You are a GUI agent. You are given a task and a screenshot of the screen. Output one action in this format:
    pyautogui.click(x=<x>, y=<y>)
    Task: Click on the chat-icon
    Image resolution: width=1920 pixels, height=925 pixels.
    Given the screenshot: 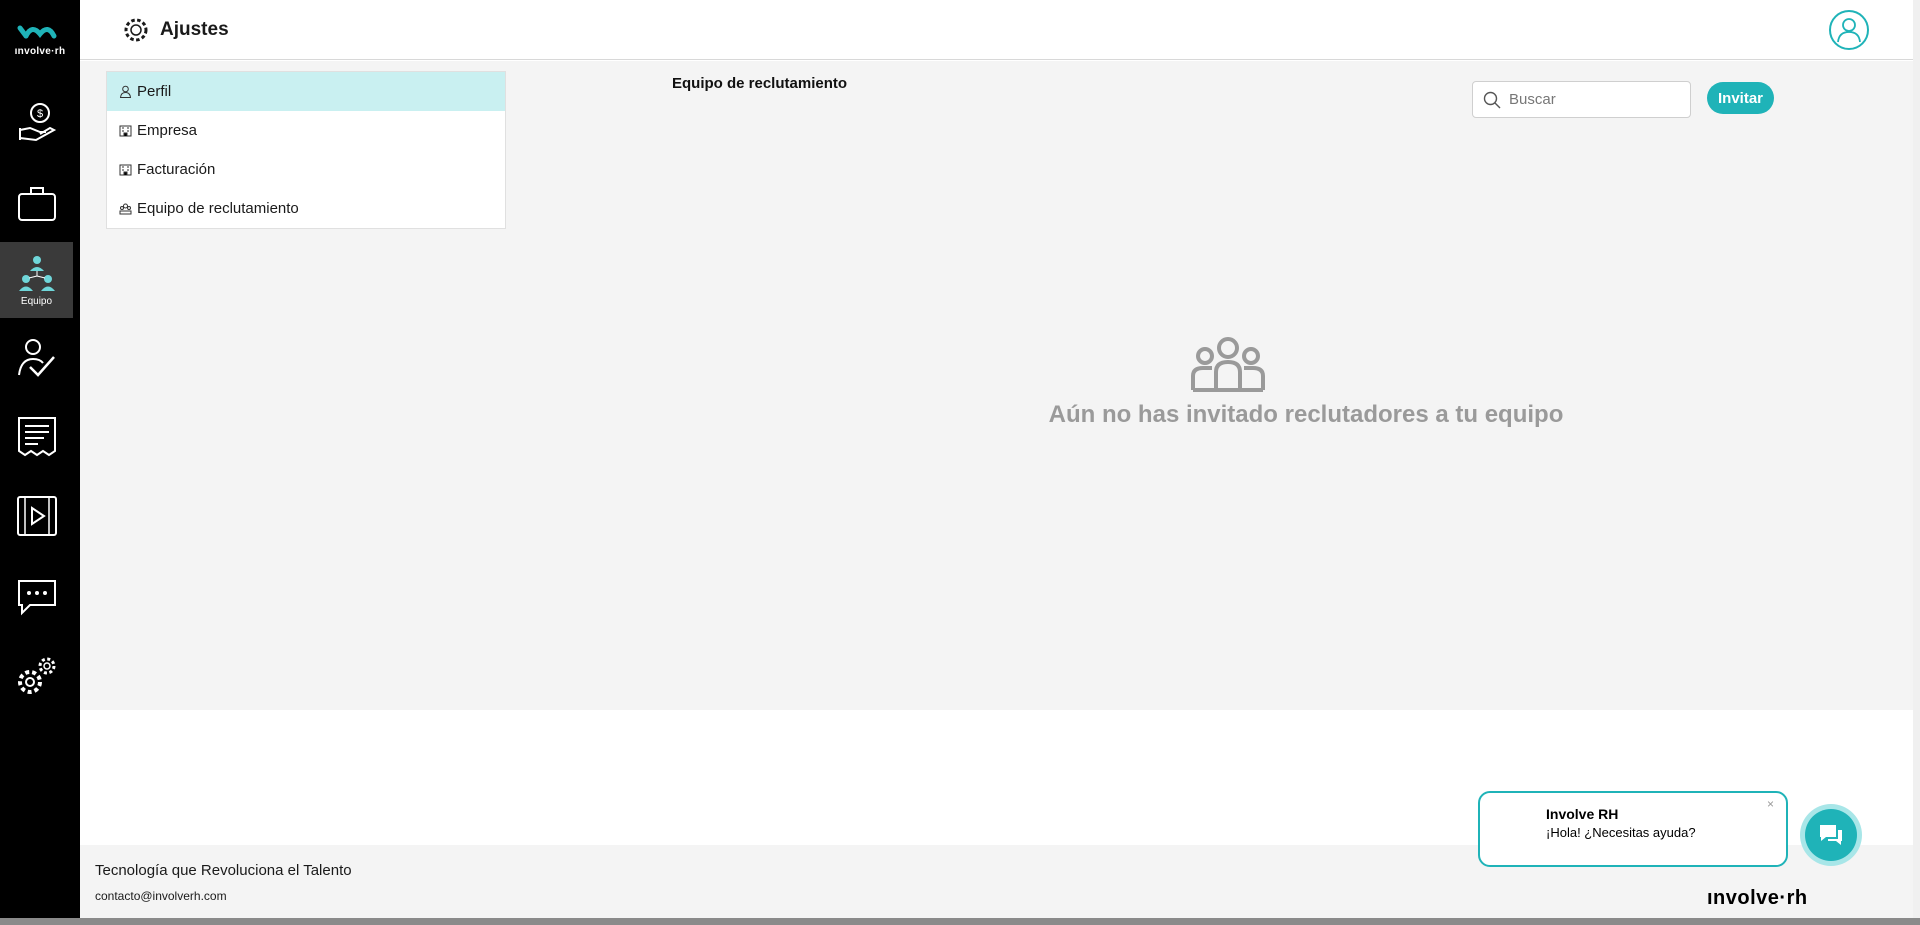 What is the action you would take?
    pyautogui.click(x=36, y=598)
    